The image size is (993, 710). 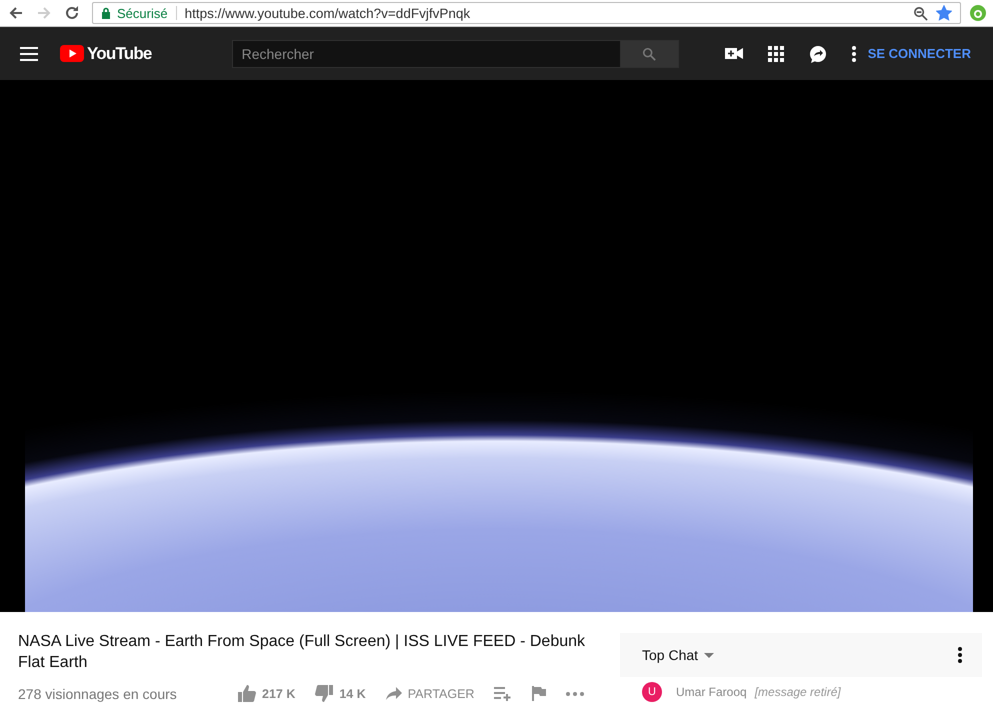 What do you see at coordinates (919, 53) in the screenshot?
I see `sign-in-button: SE CONNECTER` at bounding box center [919, 53].